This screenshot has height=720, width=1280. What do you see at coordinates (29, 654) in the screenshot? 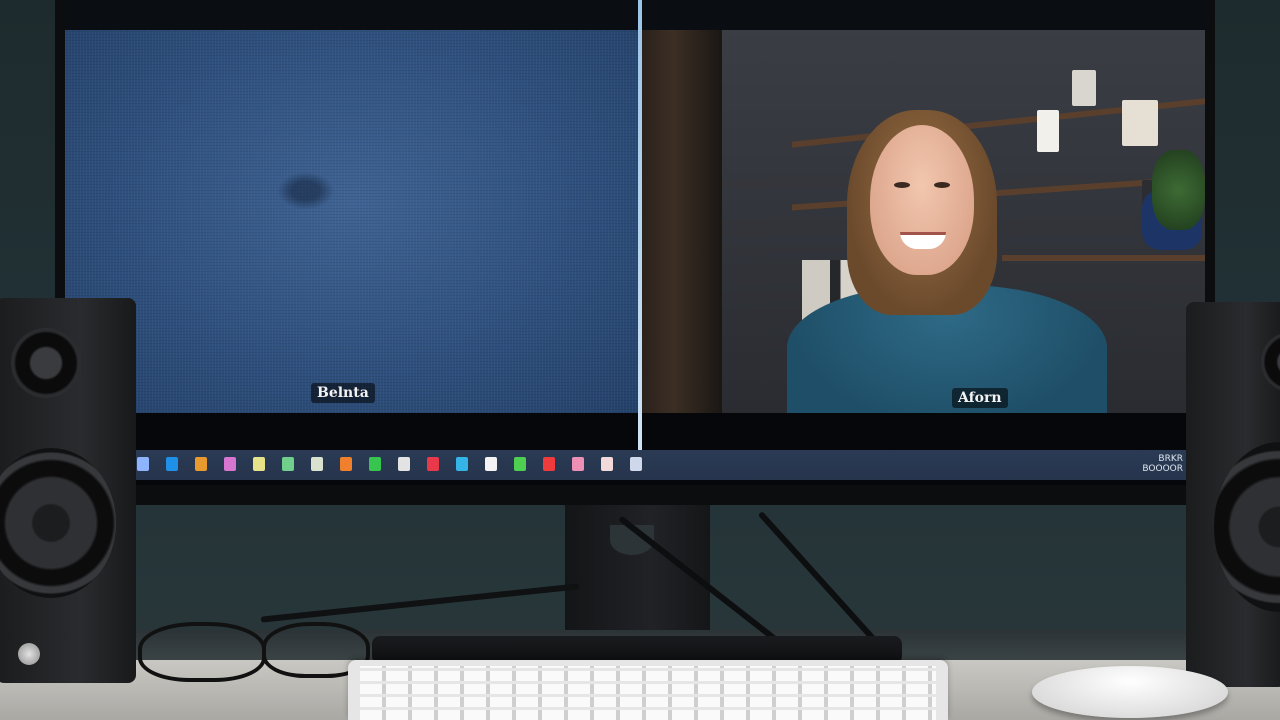
I see `speaker-volume-knob` at bounding box center [29, 654].